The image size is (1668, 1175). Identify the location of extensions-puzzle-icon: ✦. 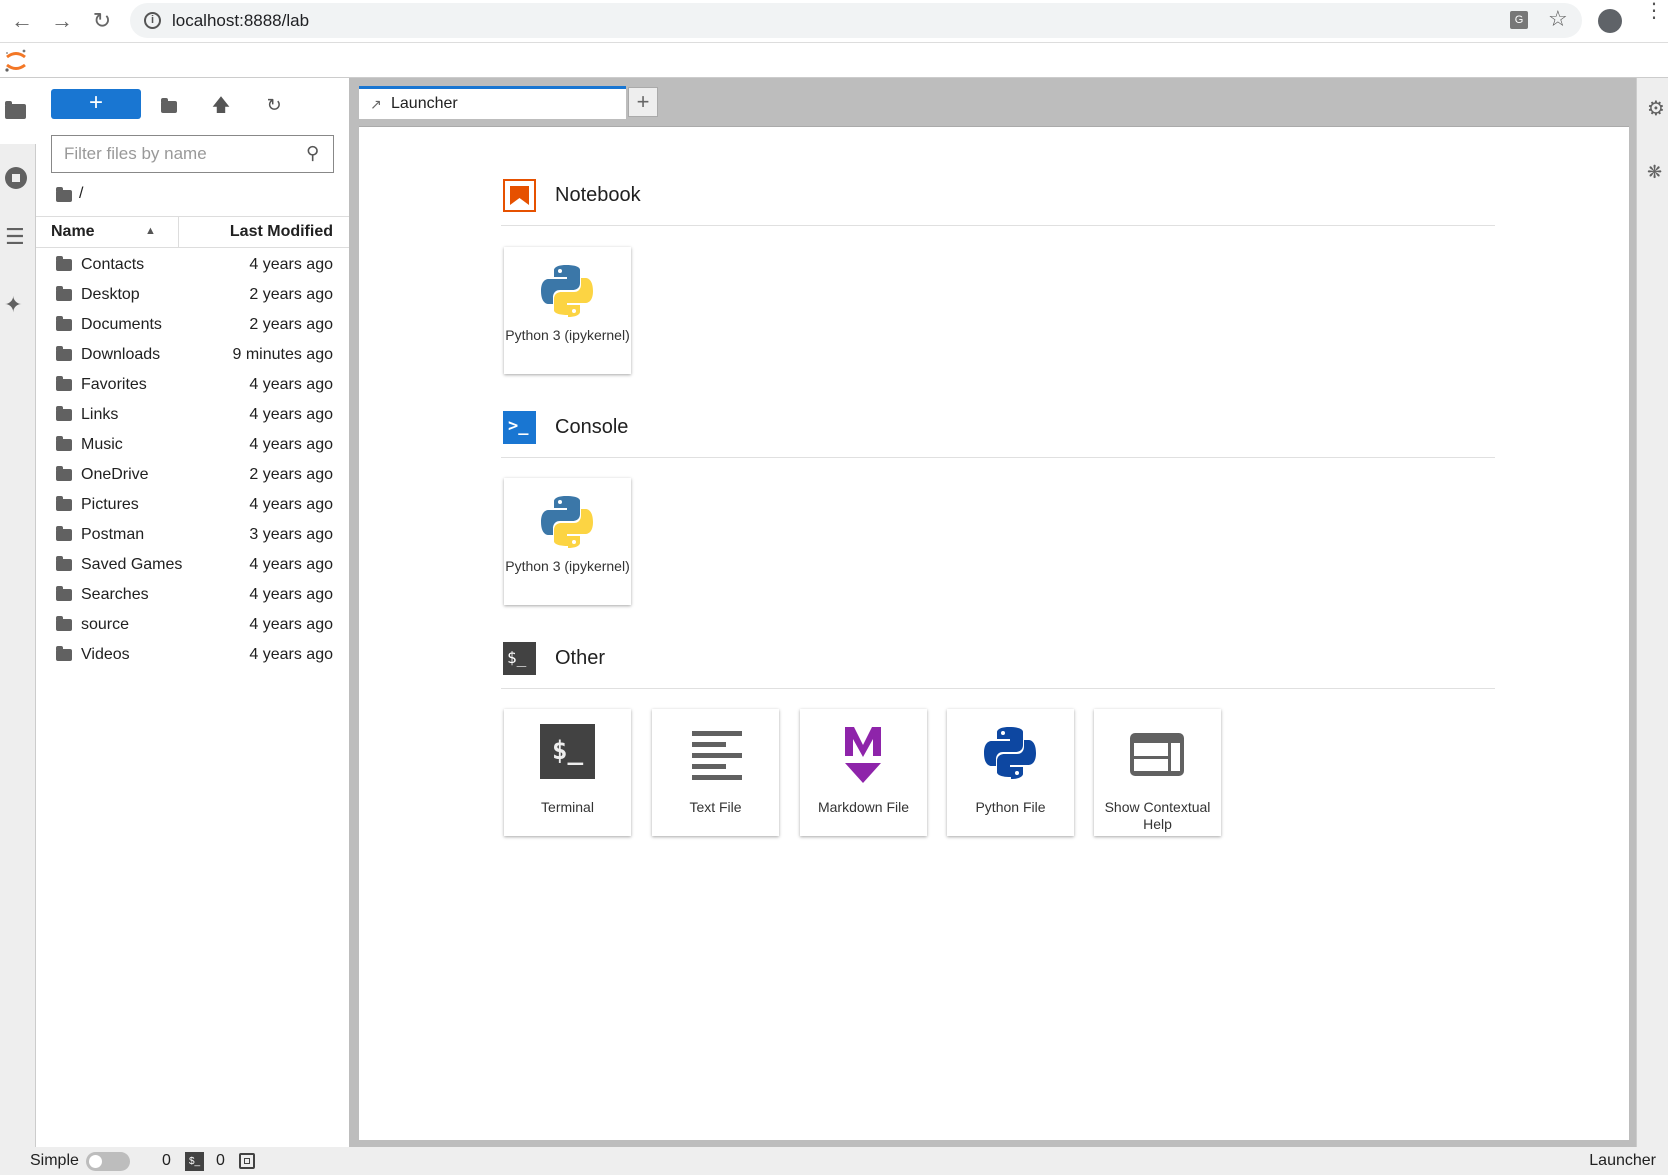
(13, 305).